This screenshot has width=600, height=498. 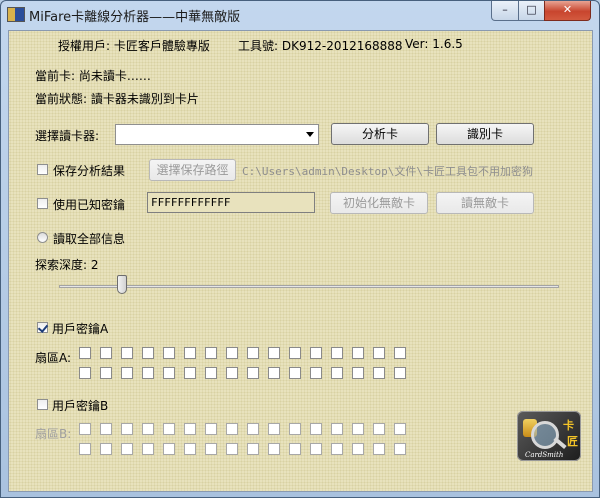 I want to click on depth-slider-thumb, so click(x=121, y=284).